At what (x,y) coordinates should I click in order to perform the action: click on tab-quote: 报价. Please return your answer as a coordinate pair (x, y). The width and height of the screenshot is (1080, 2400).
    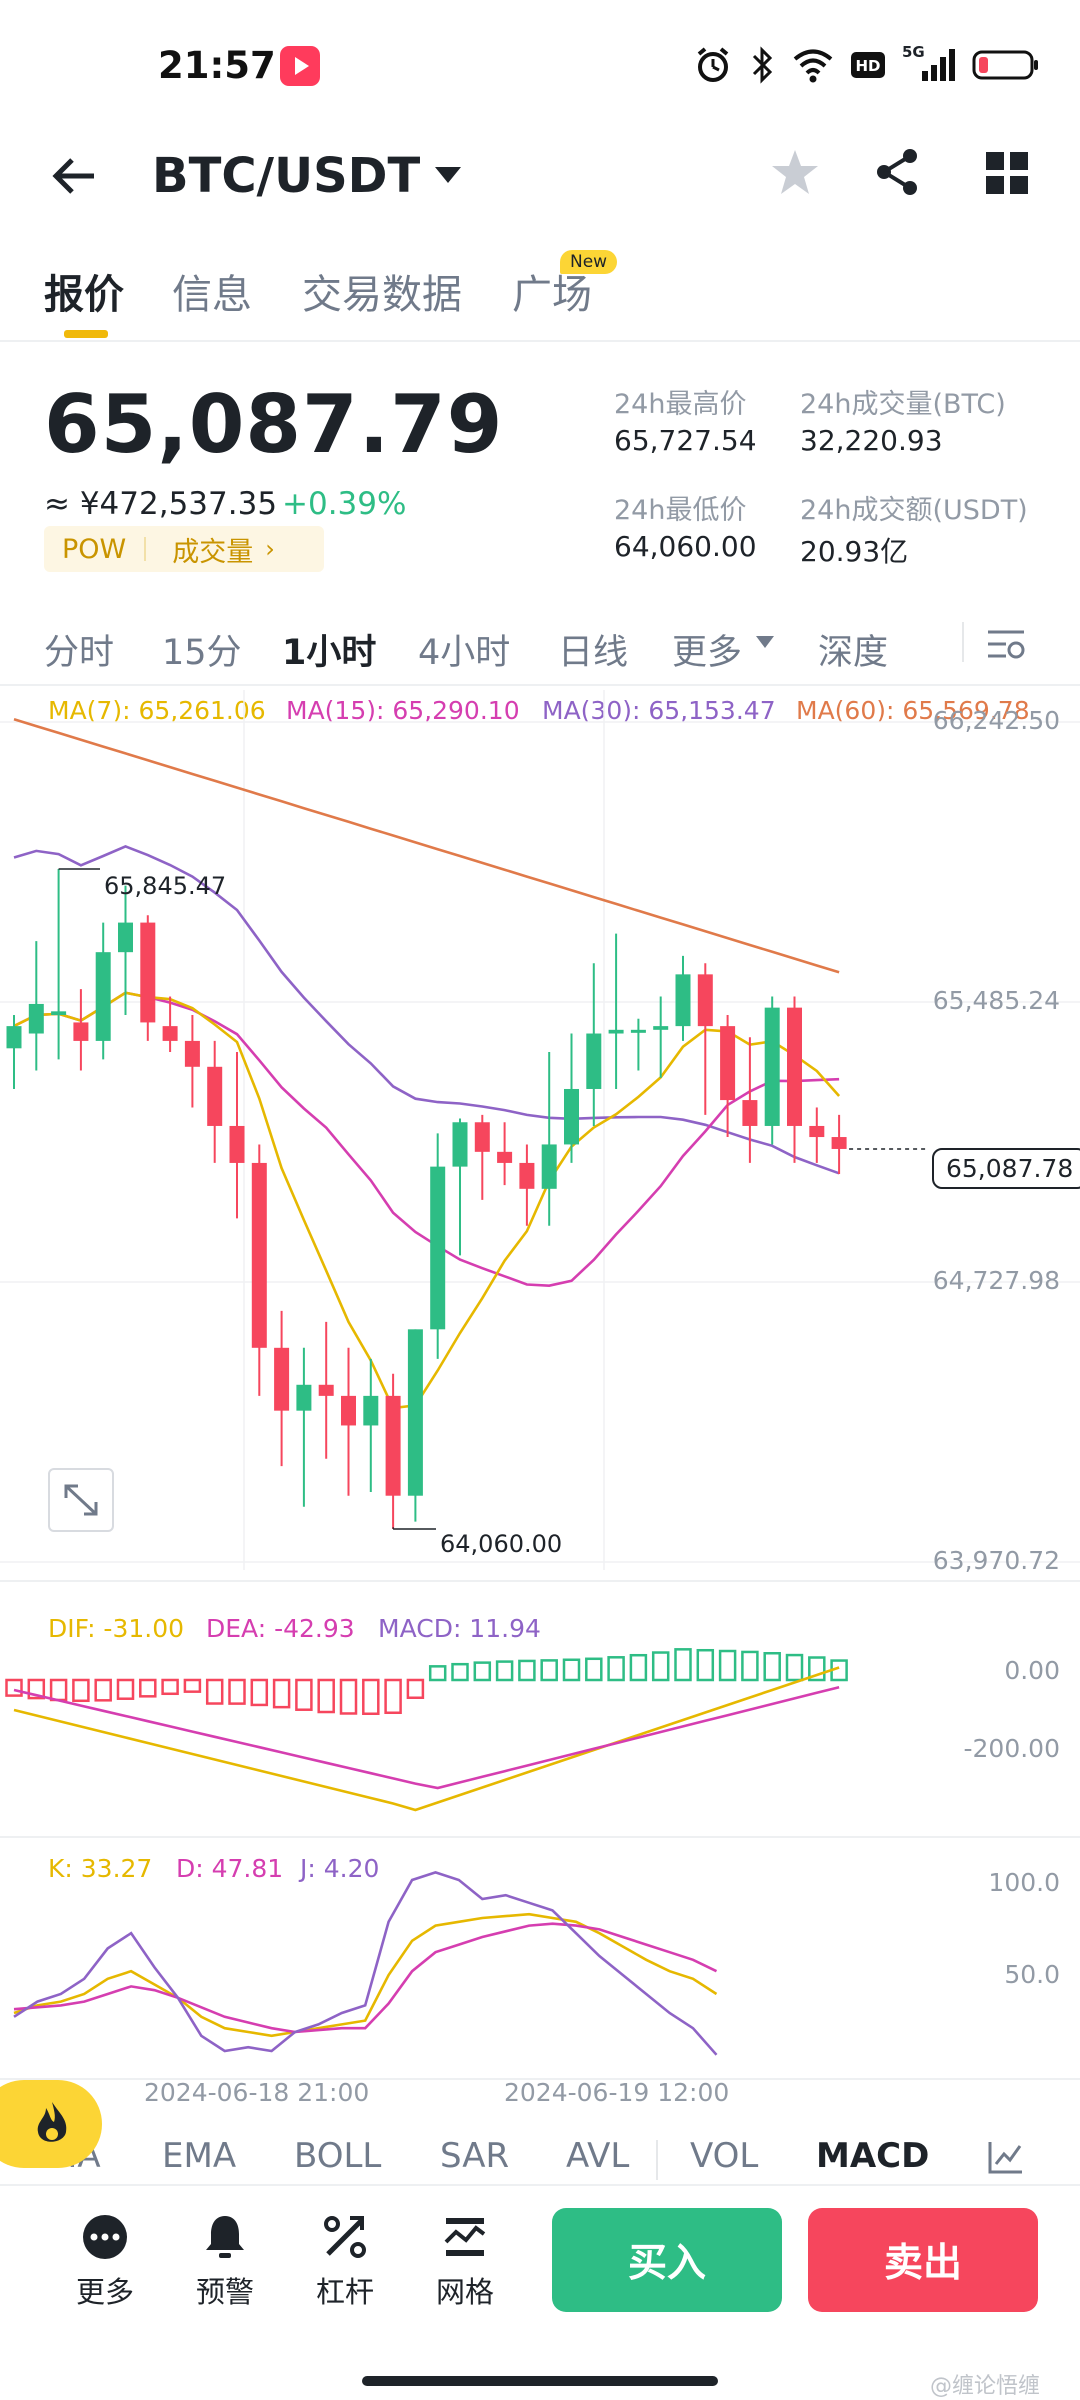
    Looking at the image, I should click on (84, 291).